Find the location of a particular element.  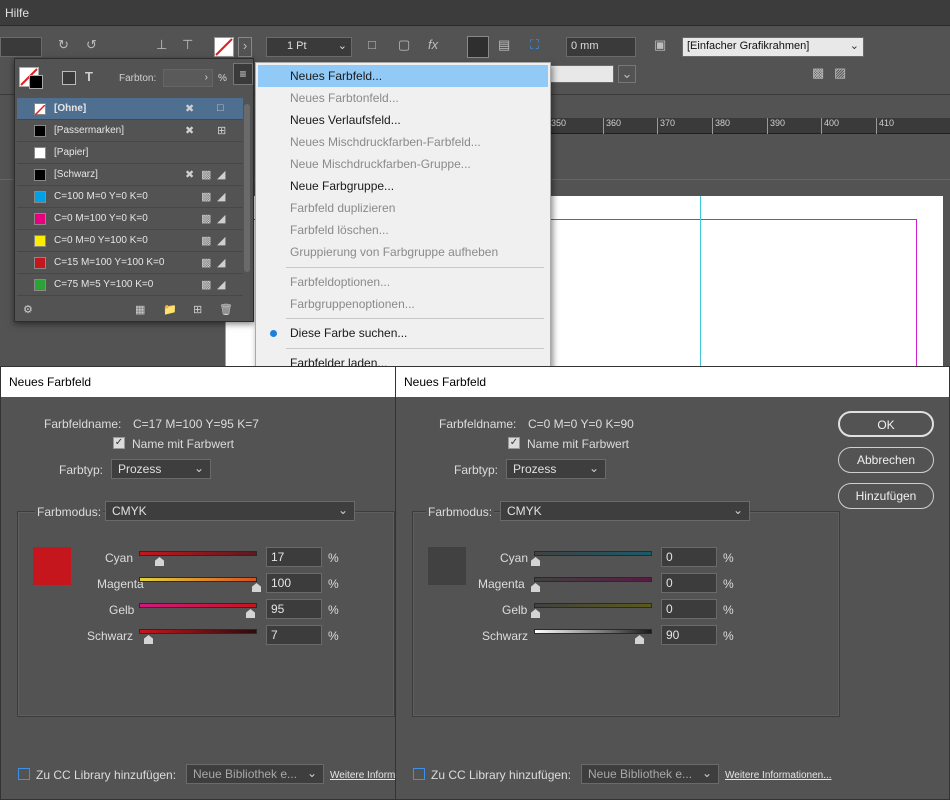

new-swatch-icon: ⊞ is located at coordinates (197, 309).